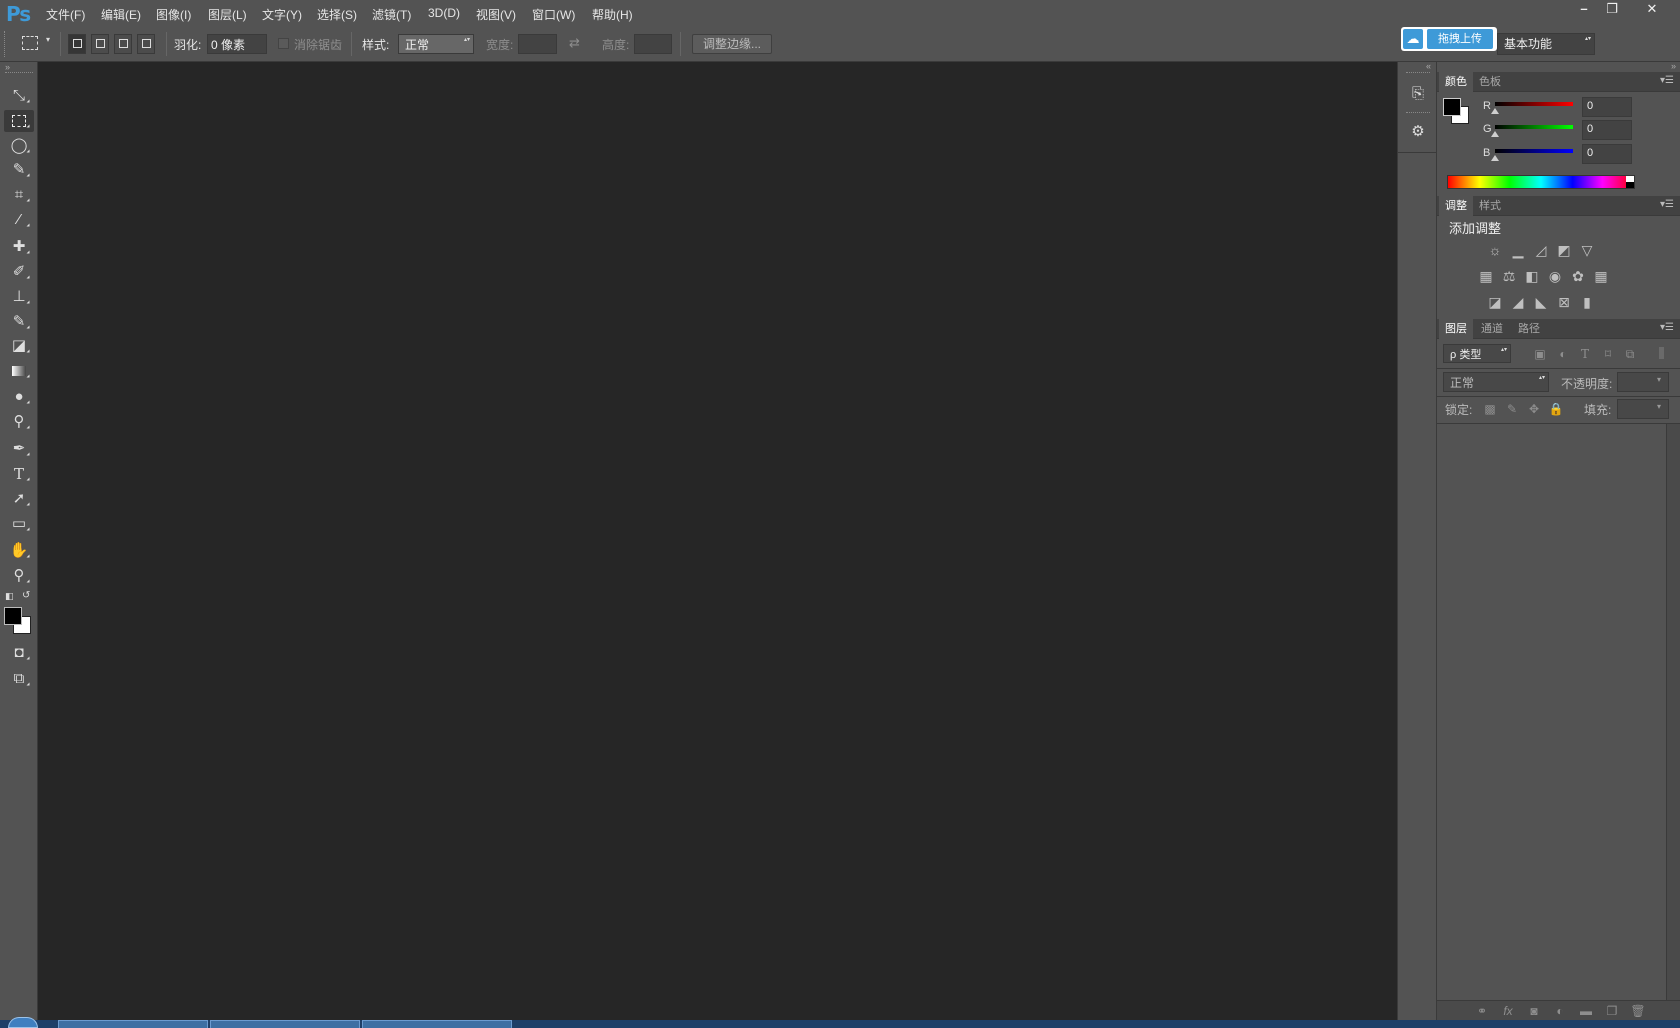 The image size is (1680, 1028). What do you see at coordinates (1630, 354) in the screenshot?
I see `filter-smart-objects-icon: ⧉` at bounding box center [1630, 354].